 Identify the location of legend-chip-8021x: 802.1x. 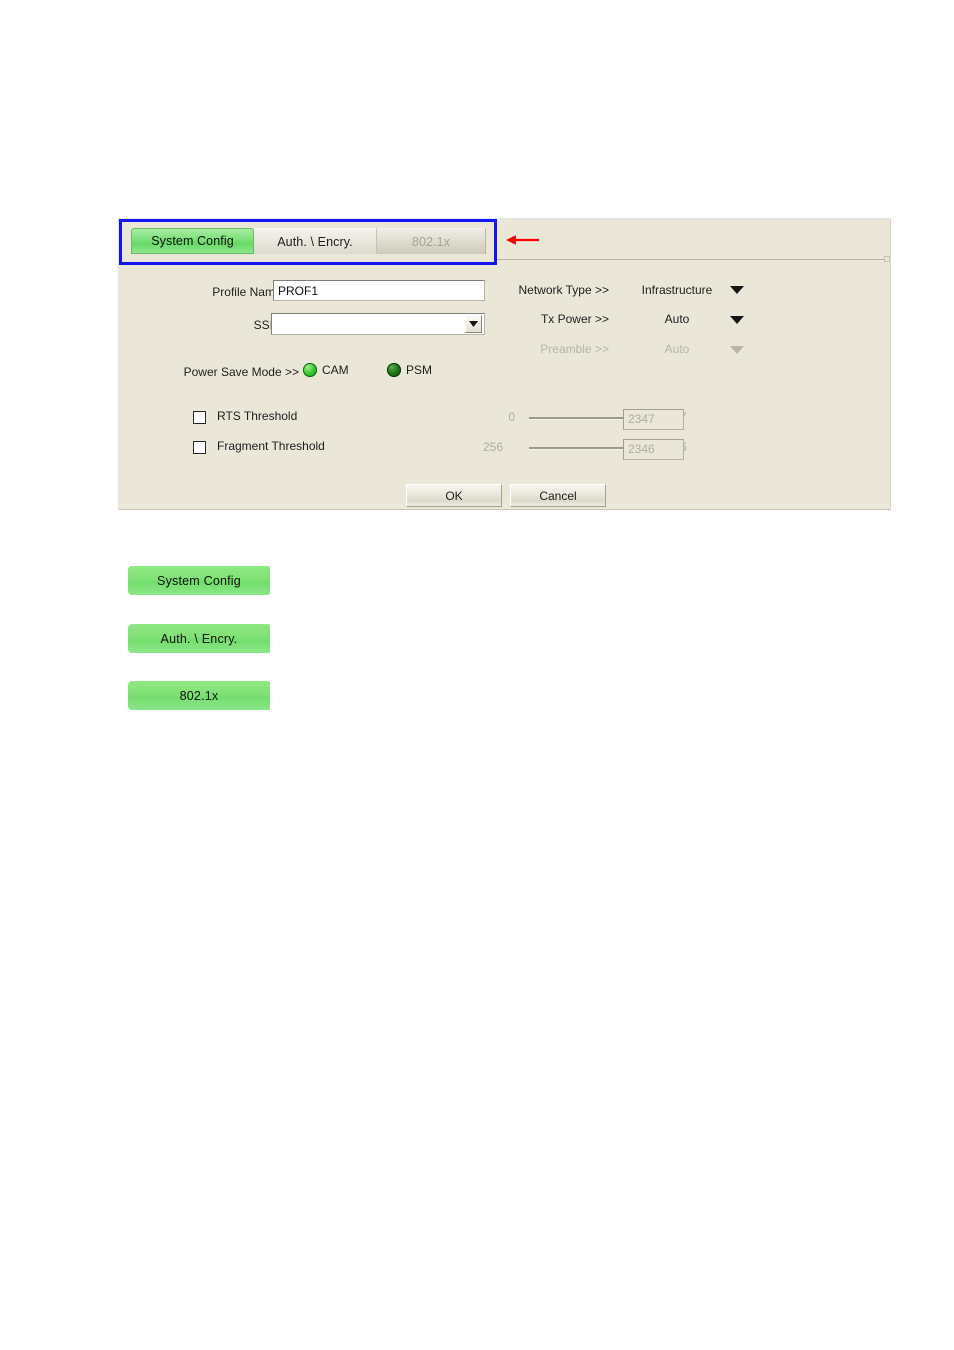
(199, 695).